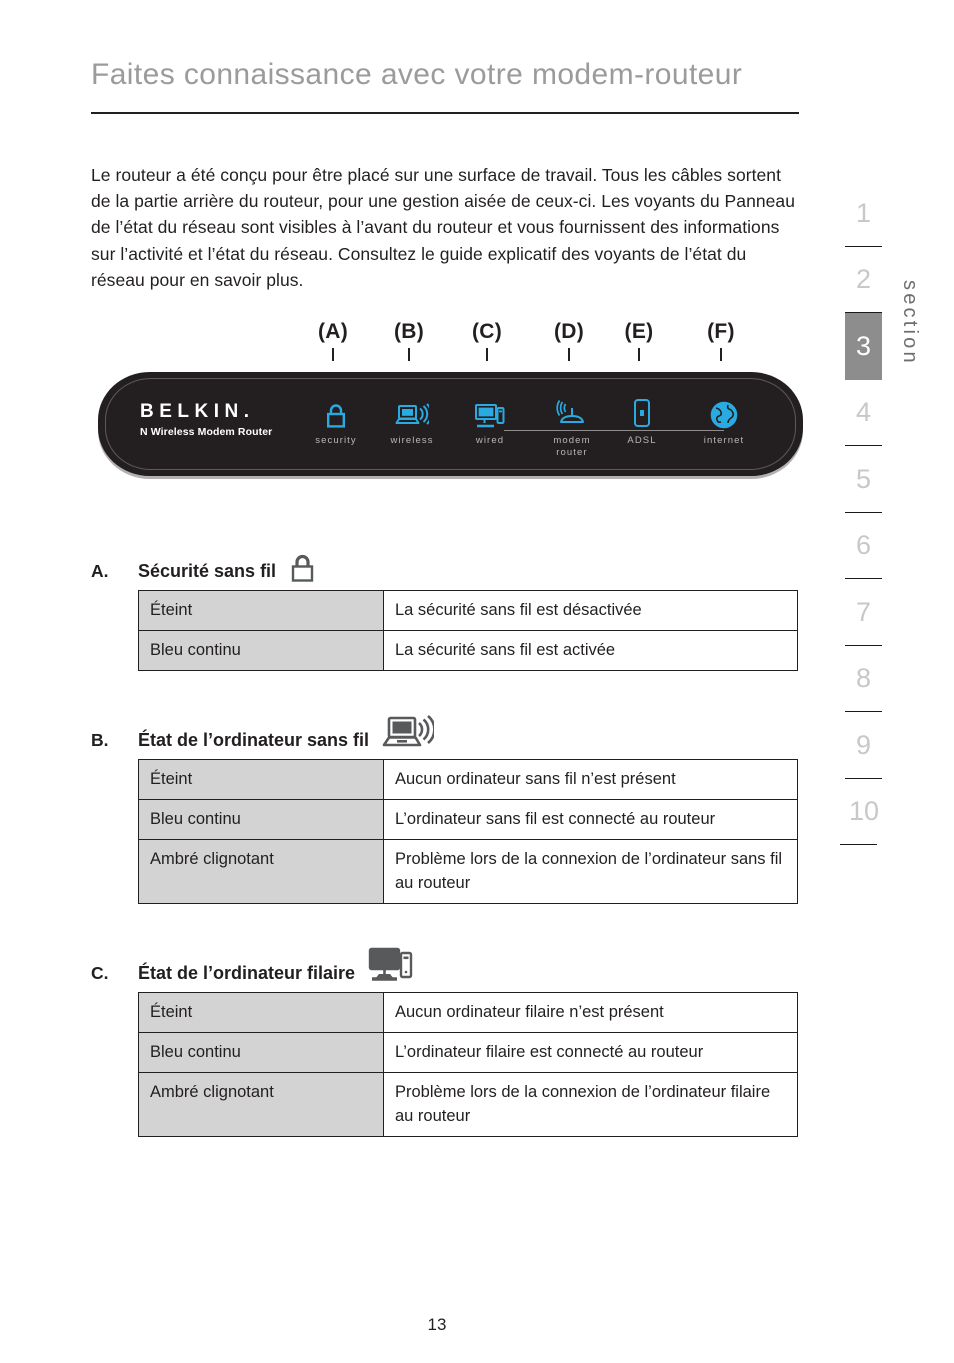  I want to click on callout-b-tick, so click(409, 355).